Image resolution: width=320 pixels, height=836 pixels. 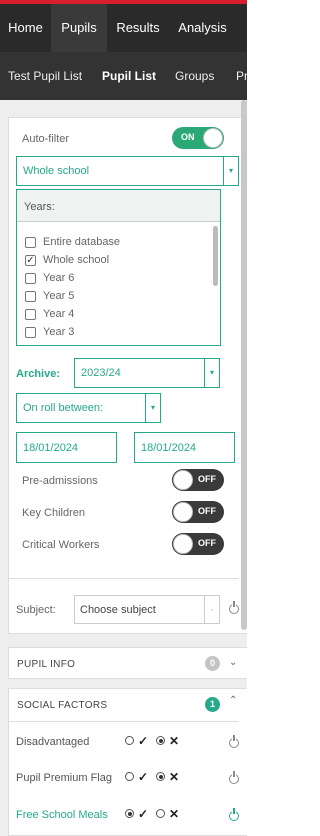 What do you see at coordinates (202, 28) in the screenshot?
I see `nav-analysis: Analysis` at bounding box center [202, 28].